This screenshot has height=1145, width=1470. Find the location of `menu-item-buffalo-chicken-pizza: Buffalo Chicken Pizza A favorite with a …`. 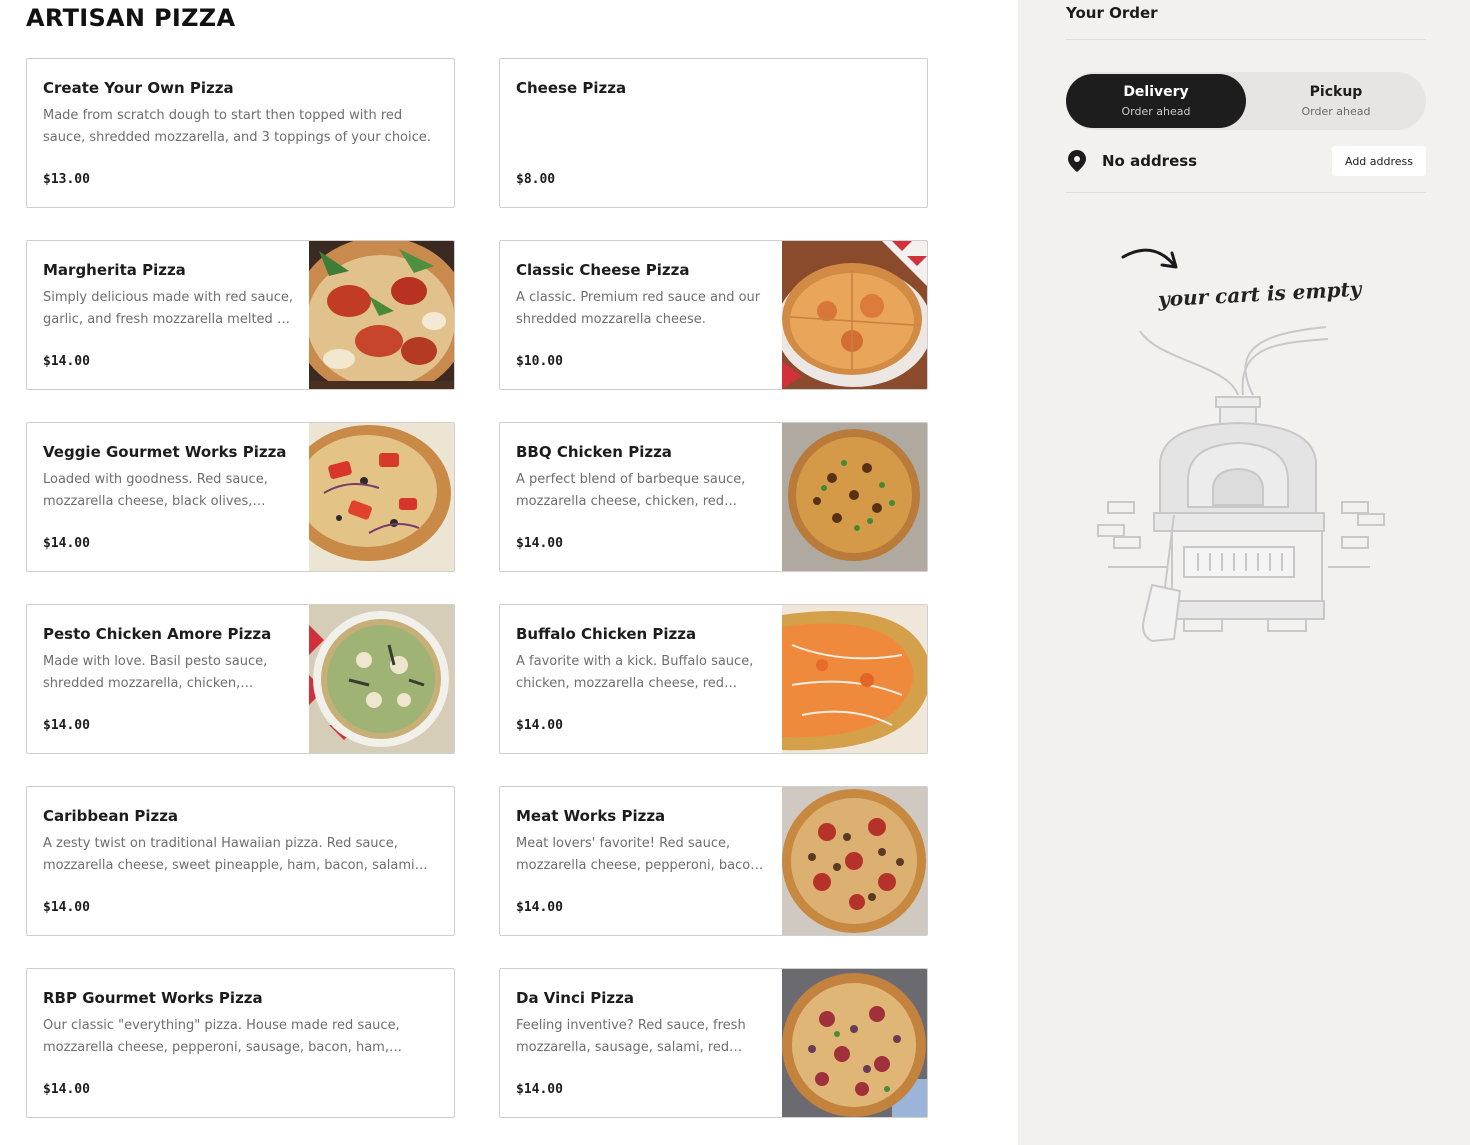

menu-item-buffalo-chicken-pizza: Buffalo Chicken Pizza A favorite with a … is located at coordinates (713, 679).